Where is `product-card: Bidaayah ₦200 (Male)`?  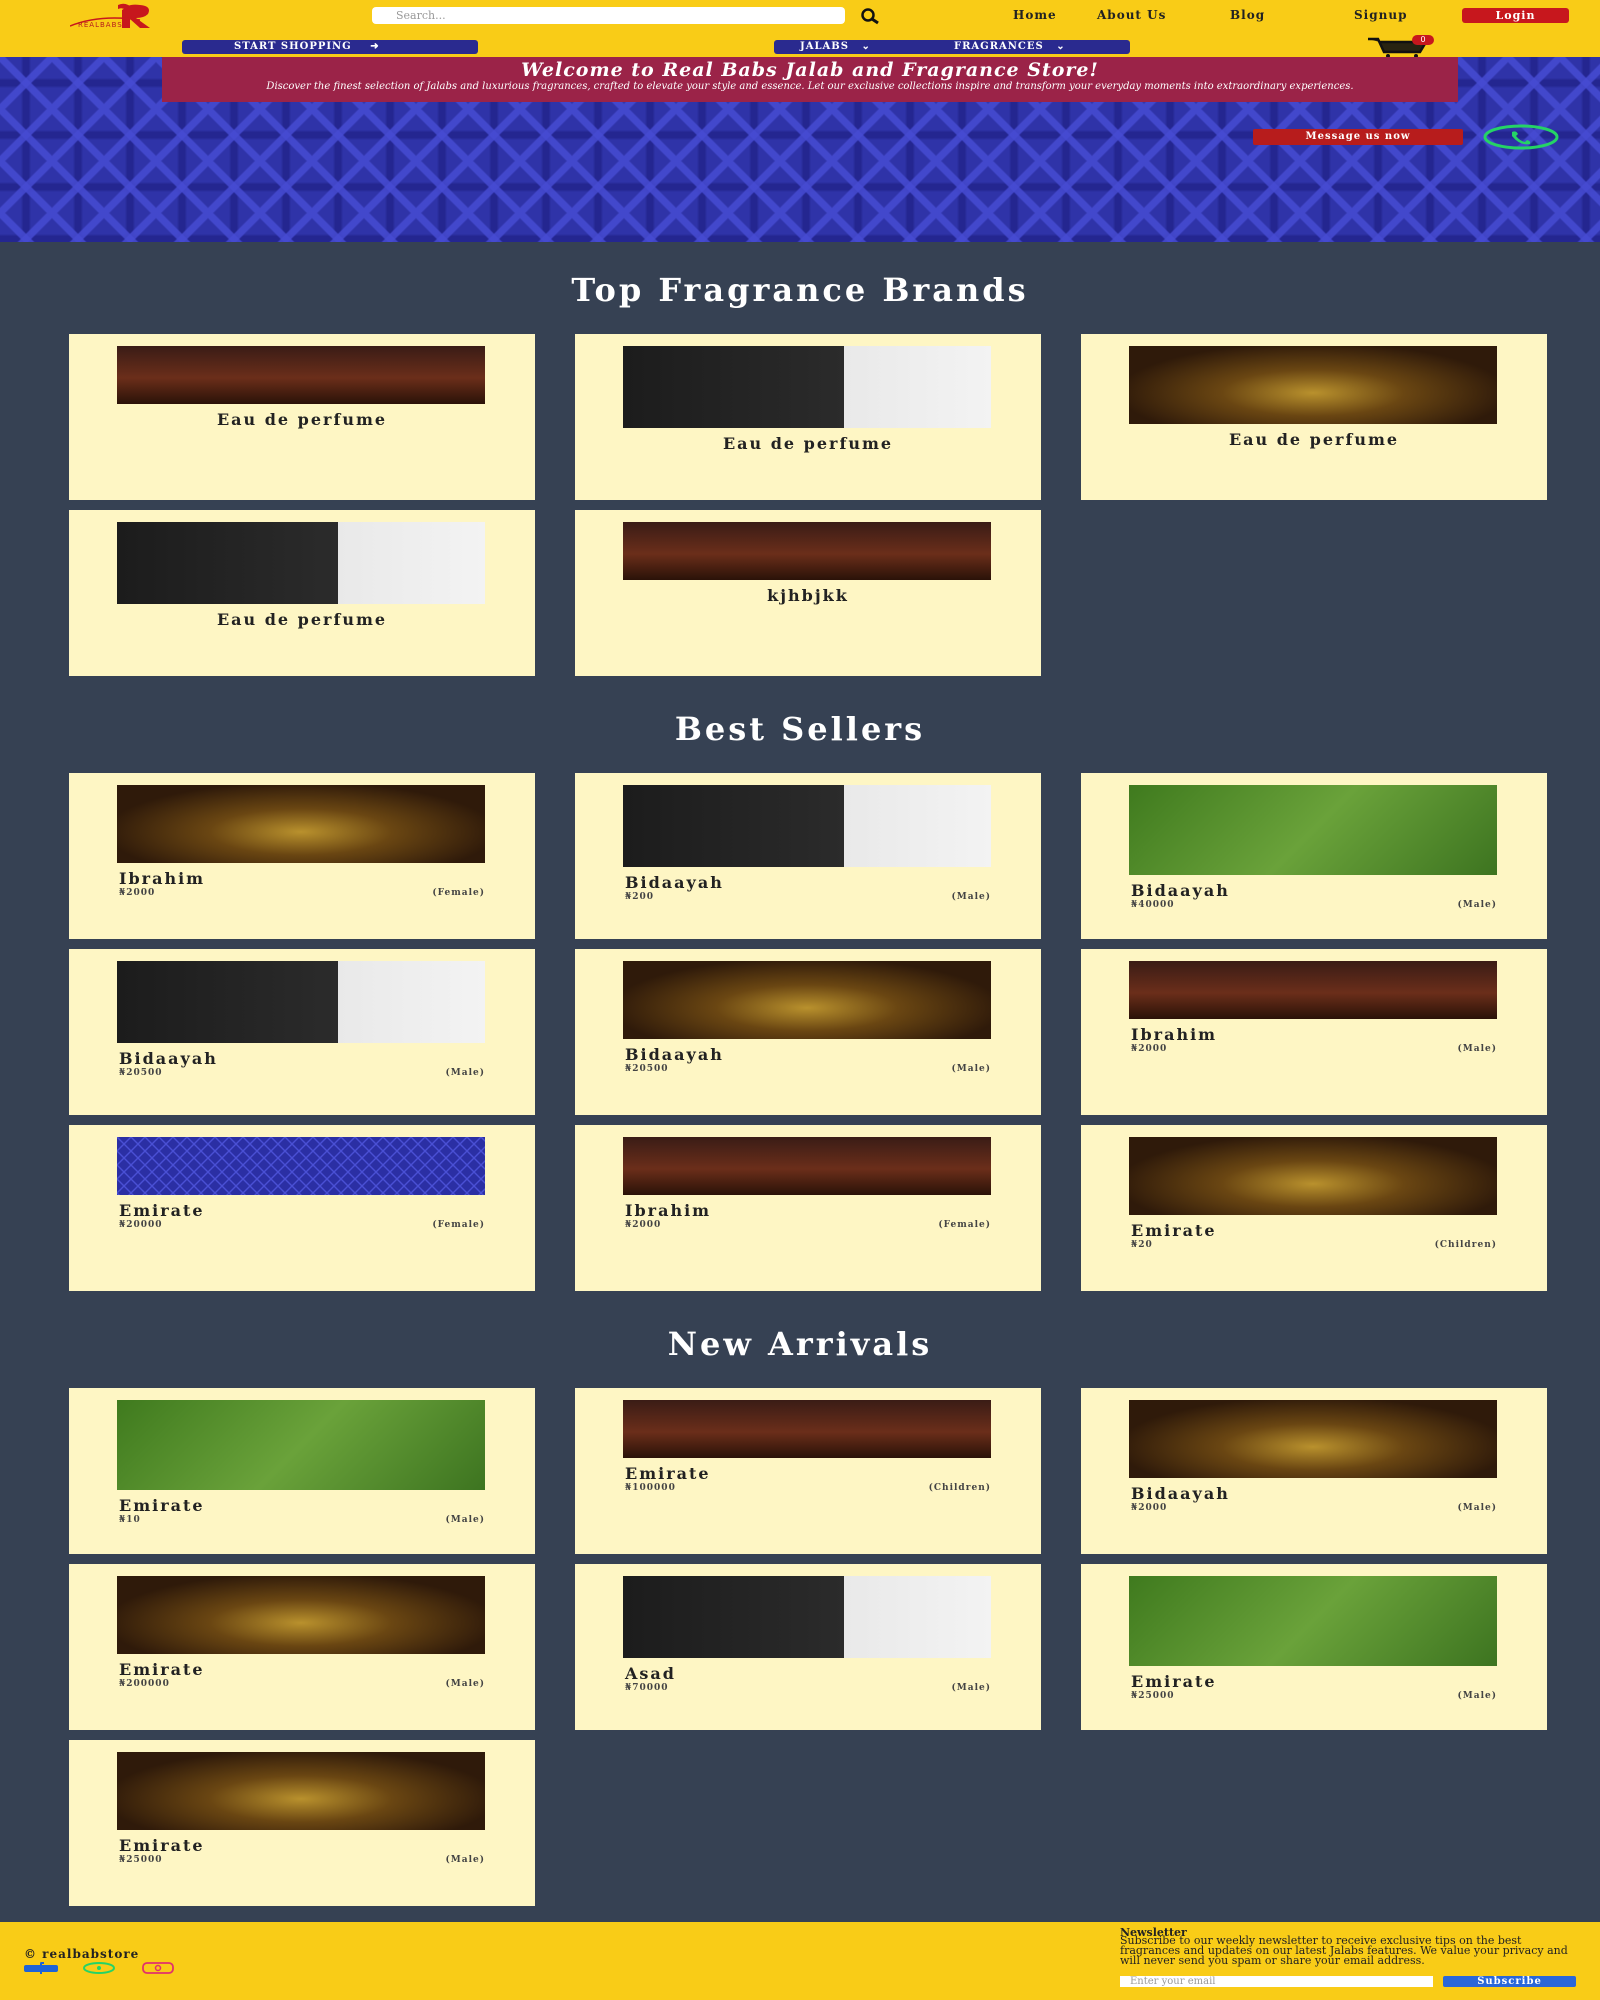 product-card: Bidaayah ₦200 (Male) is located at coordinates (808, 856).